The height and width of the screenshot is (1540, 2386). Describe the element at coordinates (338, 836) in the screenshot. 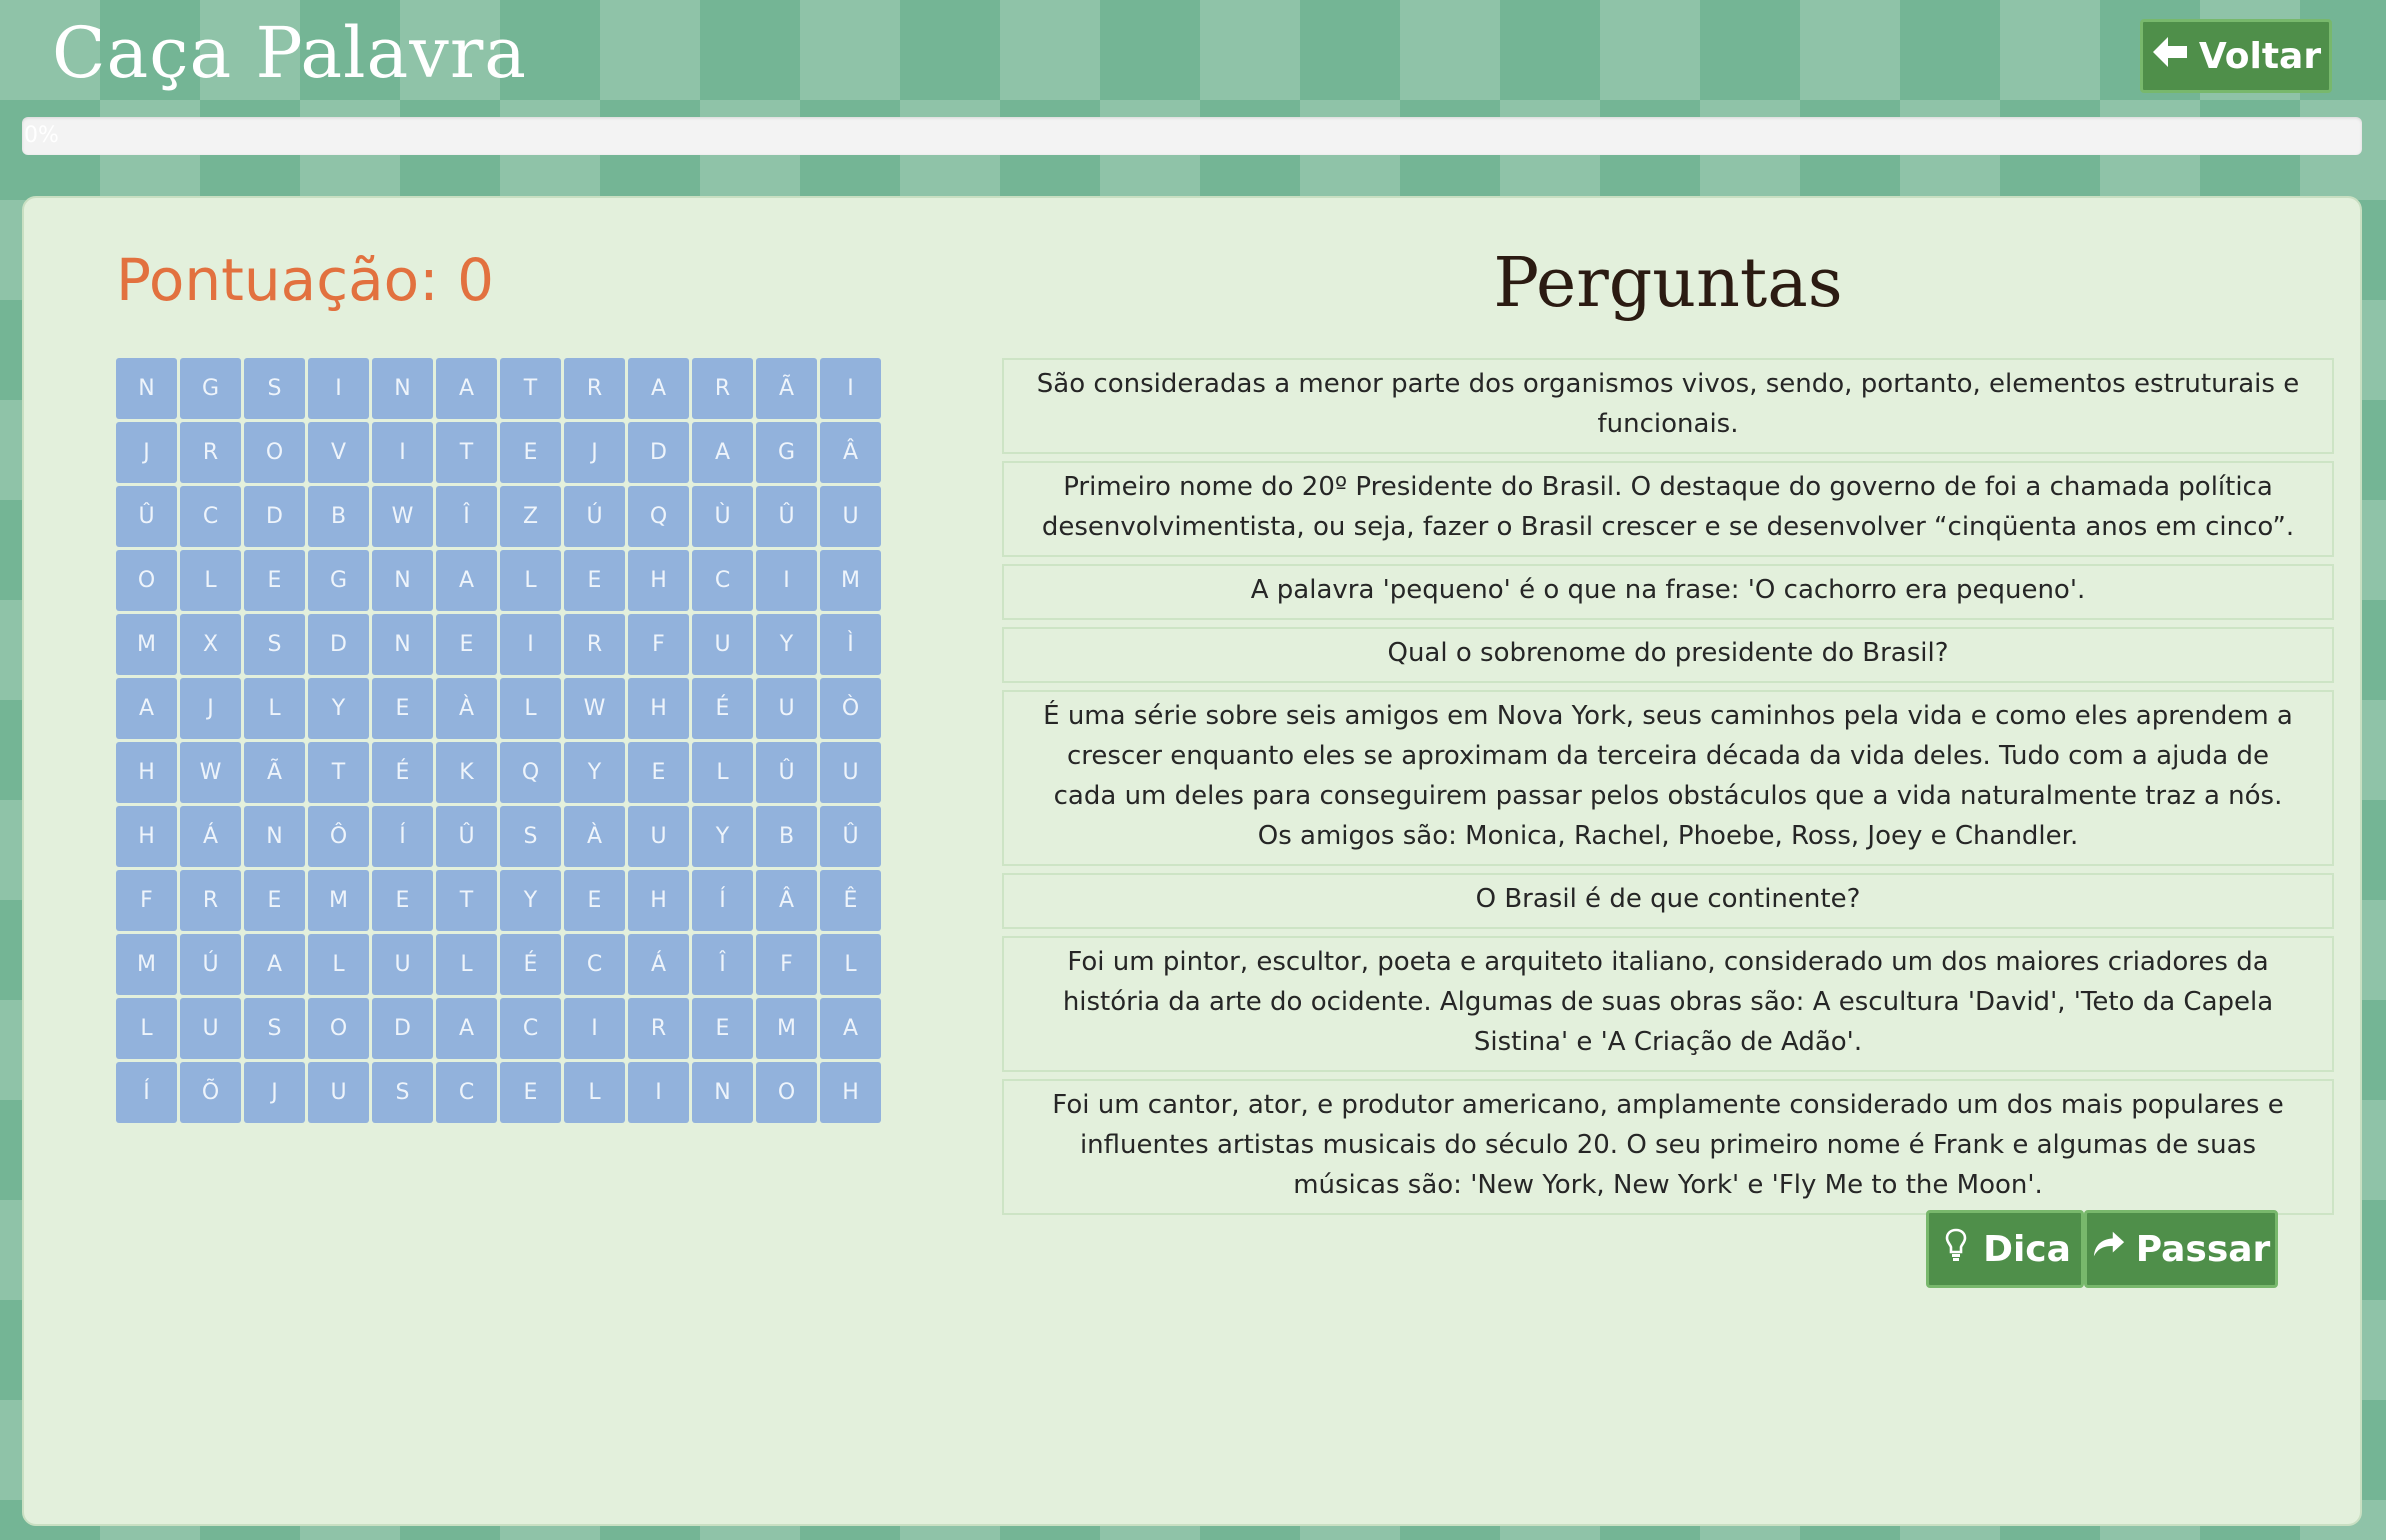

I see `grid-cell: Ô` at that location.